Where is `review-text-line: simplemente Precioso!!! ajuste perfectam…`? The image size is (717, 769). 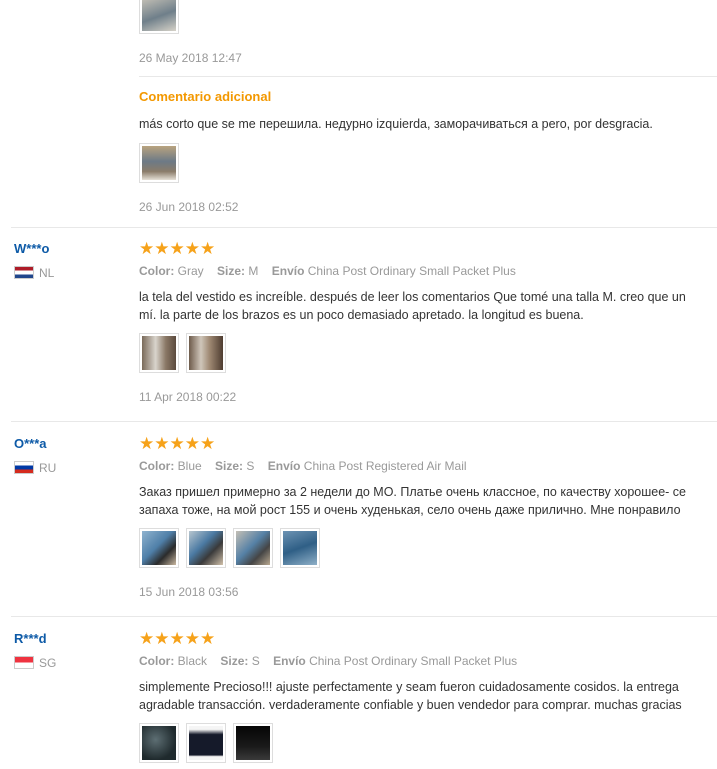 review-text-line: simplemente Precioso!!! ajuste perfectam… is located at coordinates (409, 687).